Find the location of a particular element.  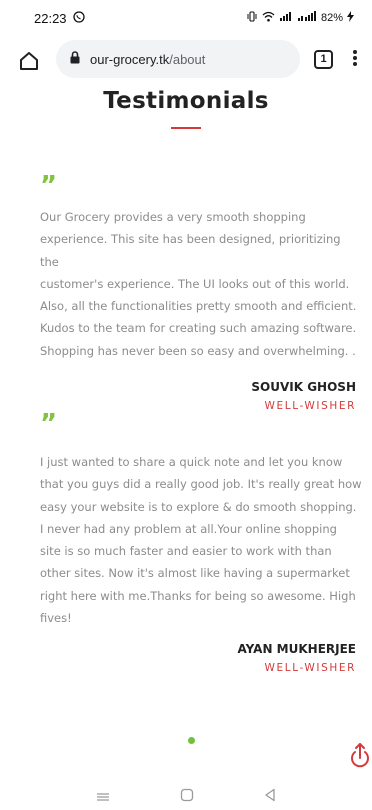

volte-signal-icon is located at coordinates (286, 18).